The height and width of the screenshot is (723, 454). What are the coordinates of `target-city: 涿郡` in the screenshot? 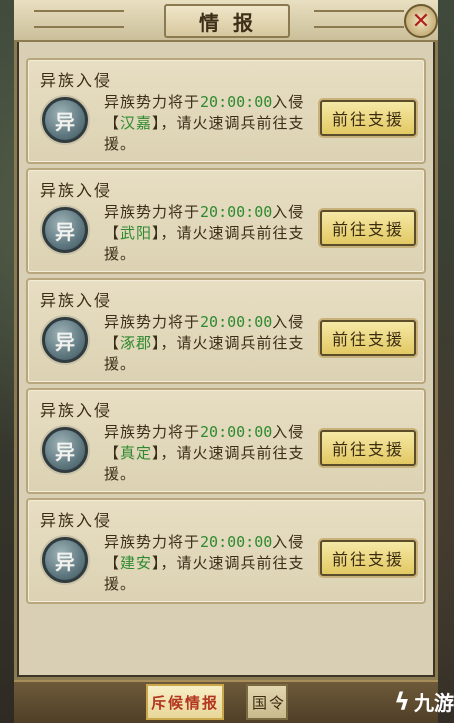 It's located at (136, 343).